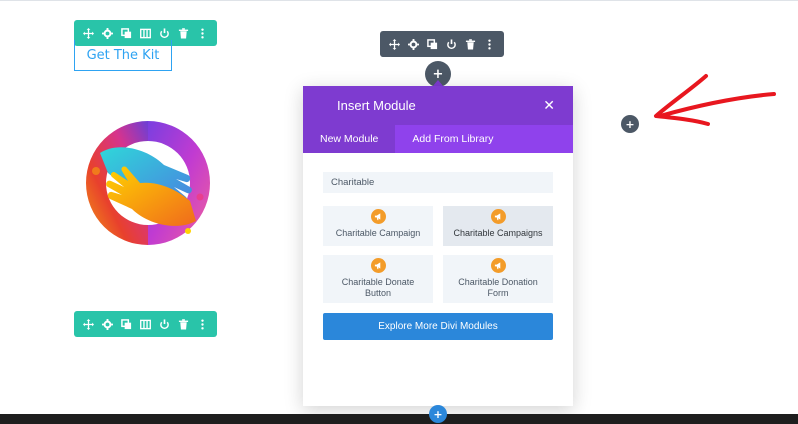 The image size is (798, 424). Describe the element at coordinates (452, 139) in the screenshot. I see `tab-add-from-library: Add From Library` at that location.